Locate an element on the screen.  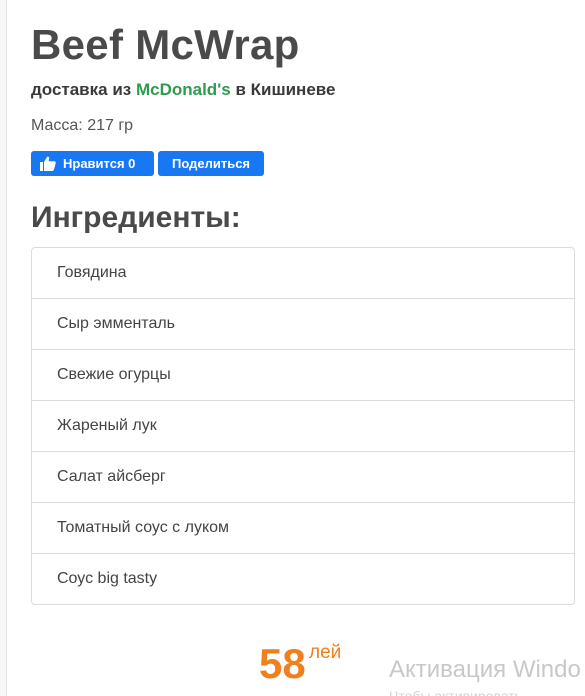
price: 58 лей is located at coordinates (300, 664).